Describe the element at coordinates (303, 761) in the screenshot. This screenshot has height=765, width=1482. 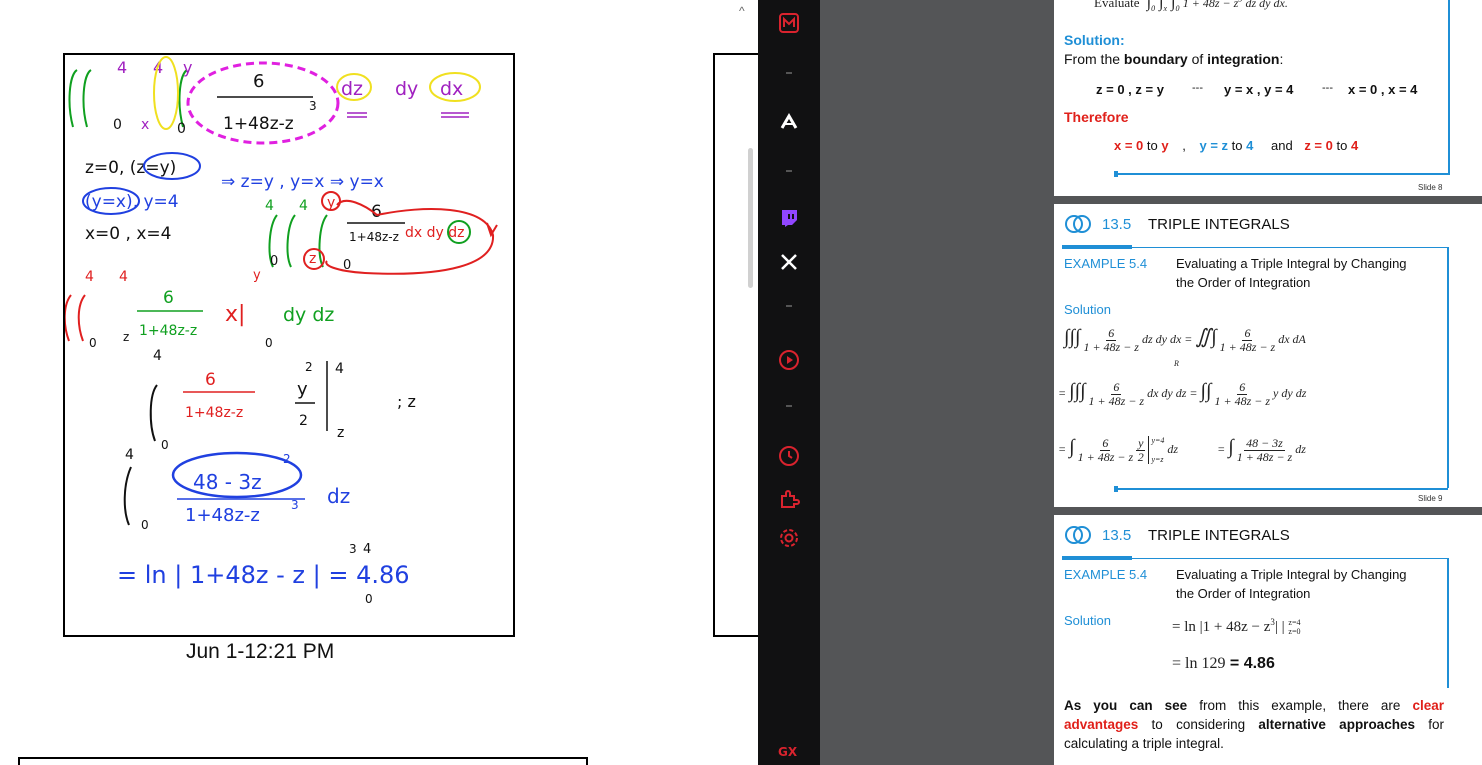
I see `page-below` at that location.